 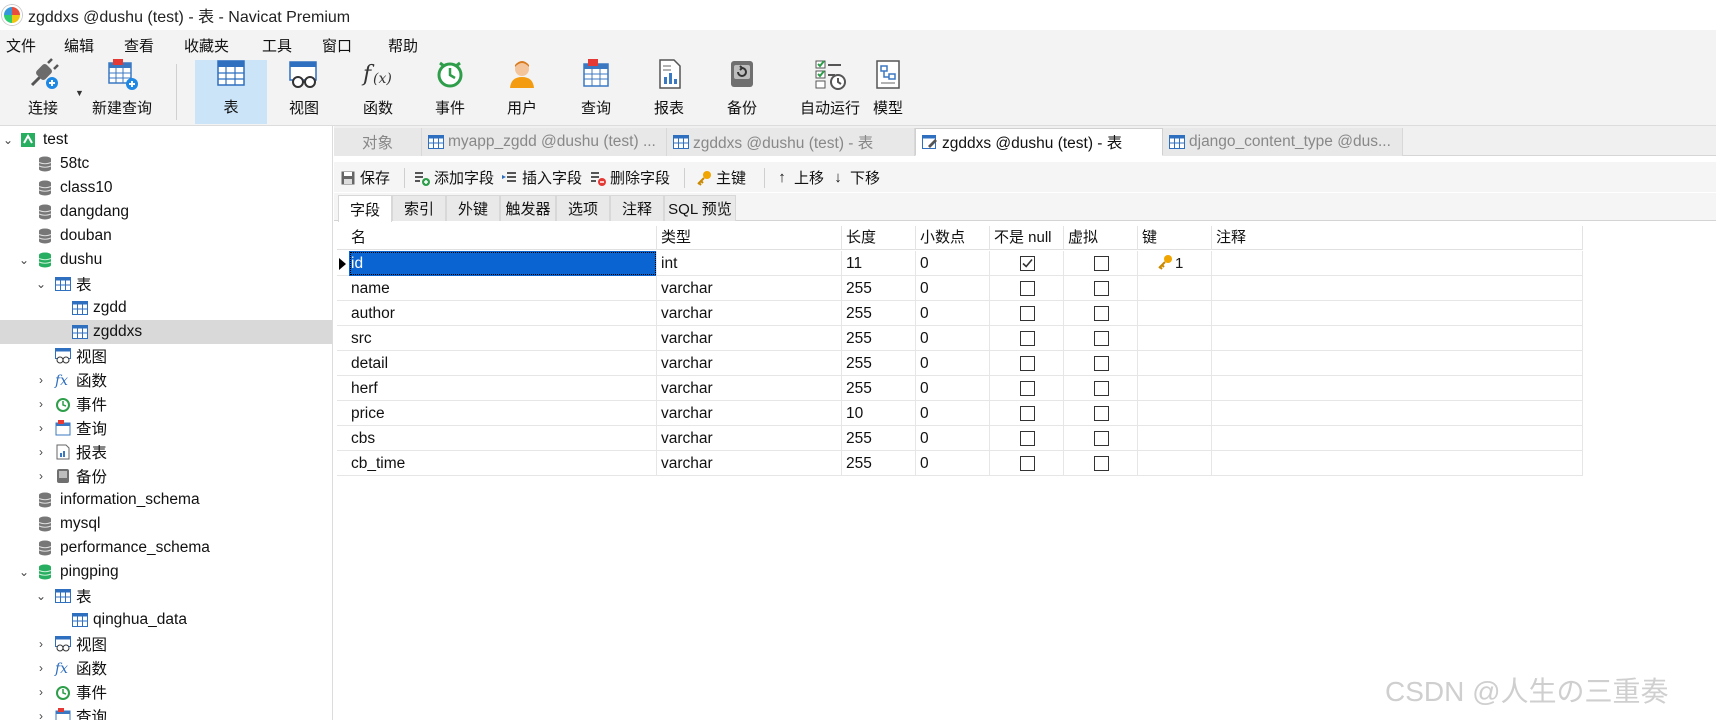 What do you see at coordinates (1175, 238) in the screenshot?
I see `column-header-key: 键` at bounding box center [1175, 238].